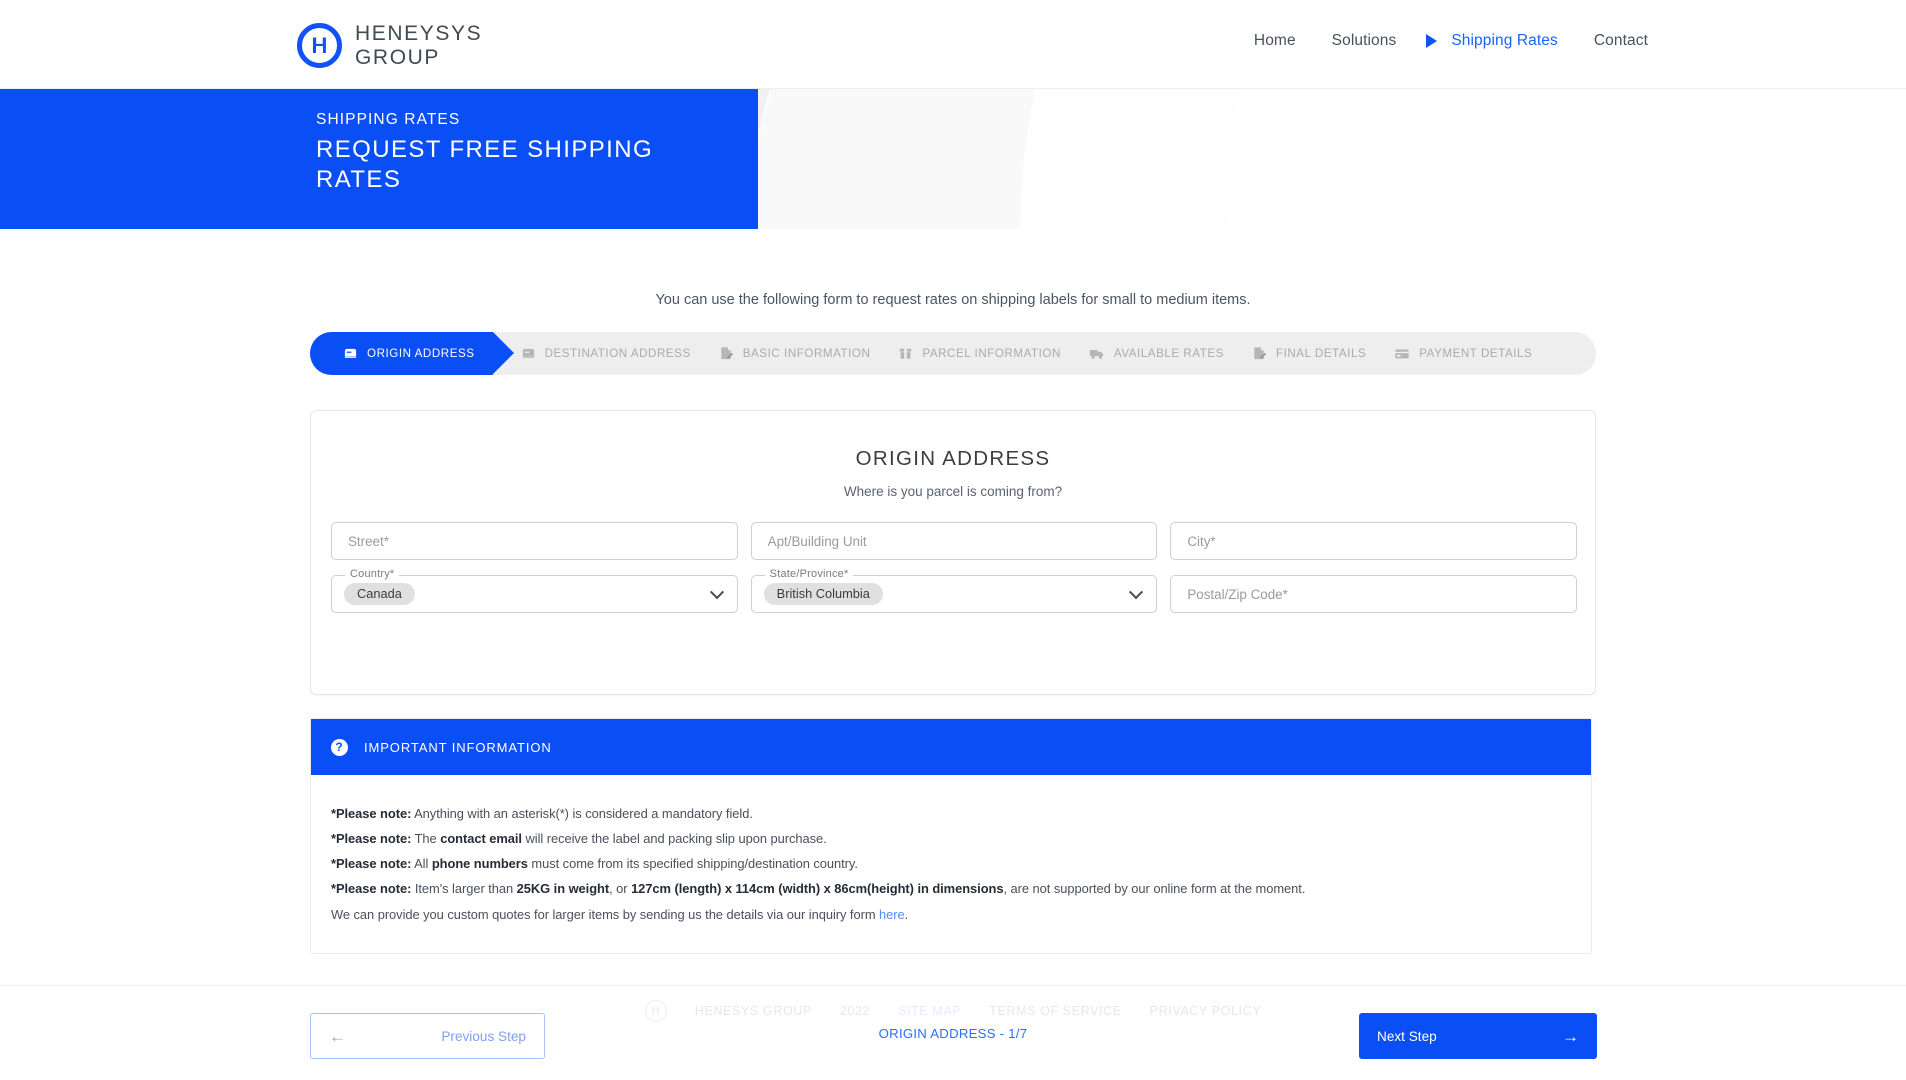 This screenshot has height=1080, width=1906. Describe the element at coordinates (481, 839) in the screenshot. I see `note-emphasis: contact email` at that location.